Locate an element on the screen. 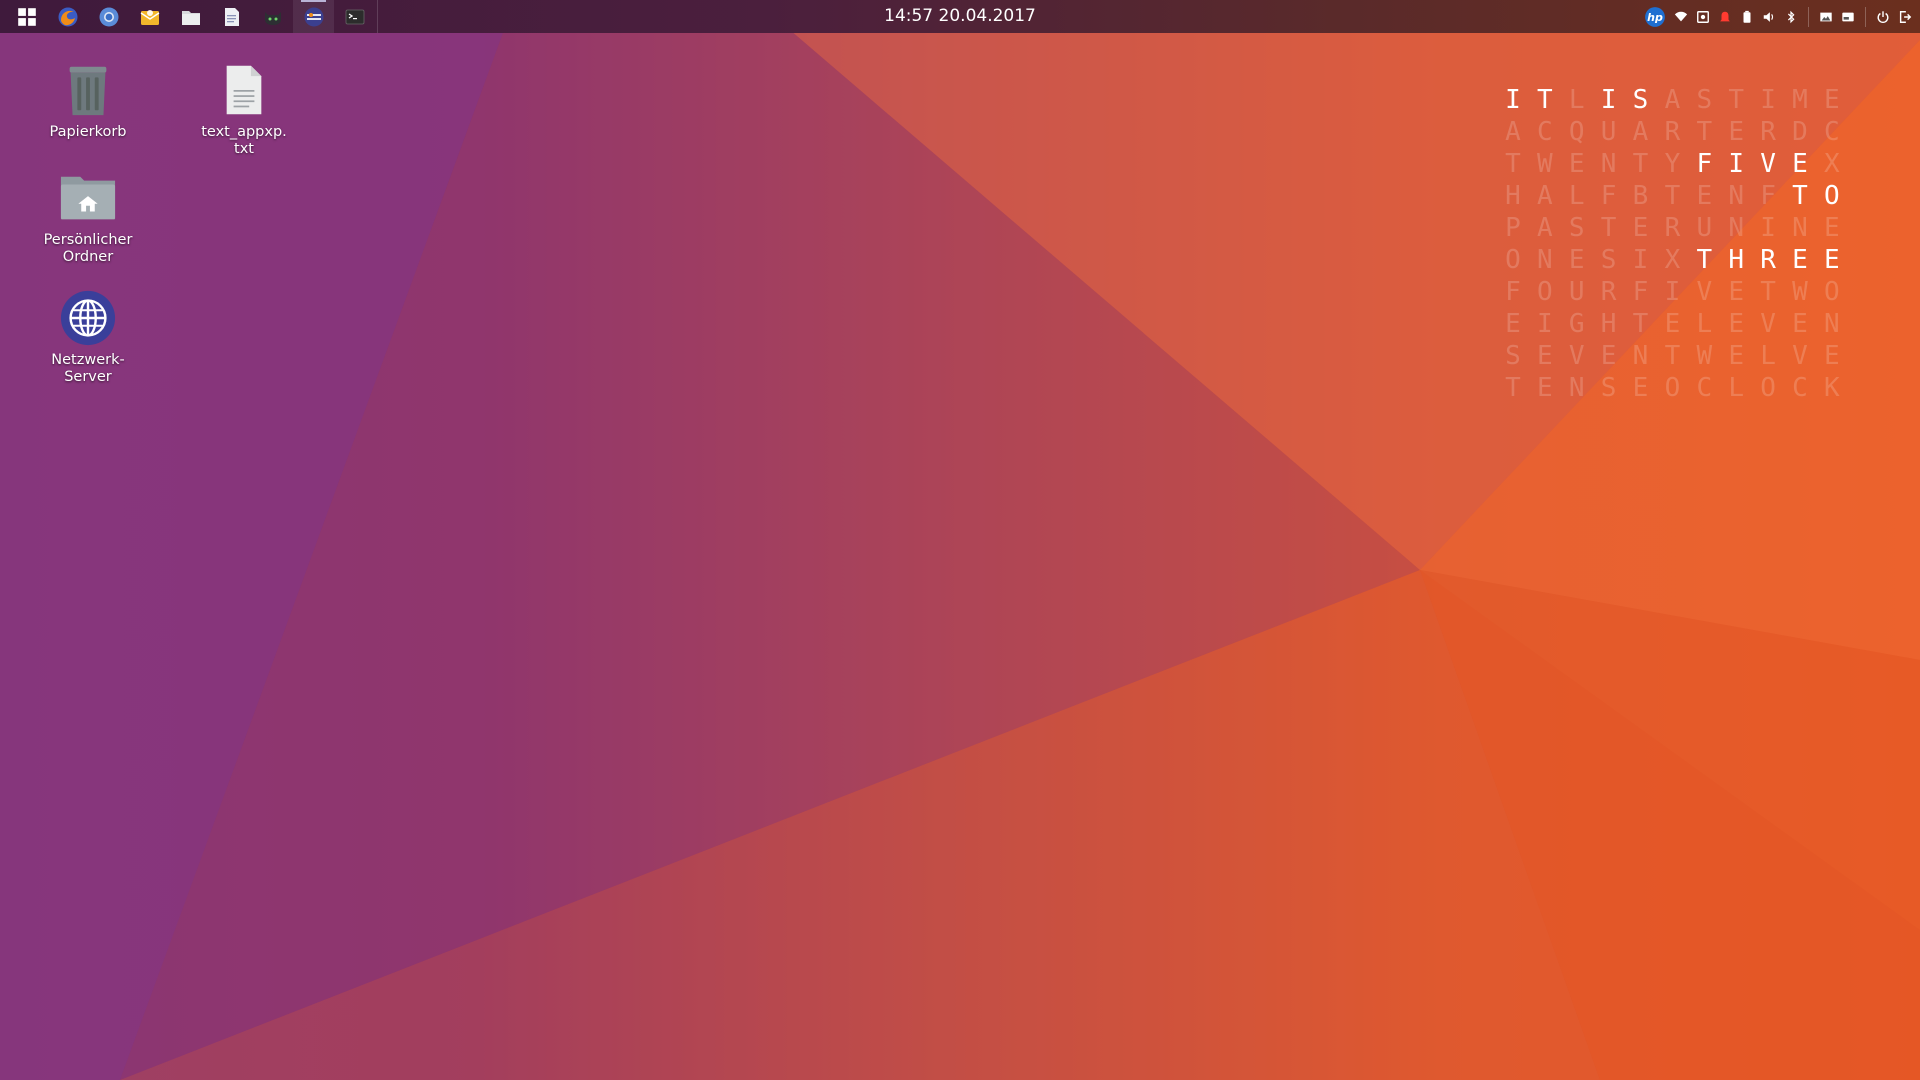  home-folder-icon is located at coordinates (88, 198).